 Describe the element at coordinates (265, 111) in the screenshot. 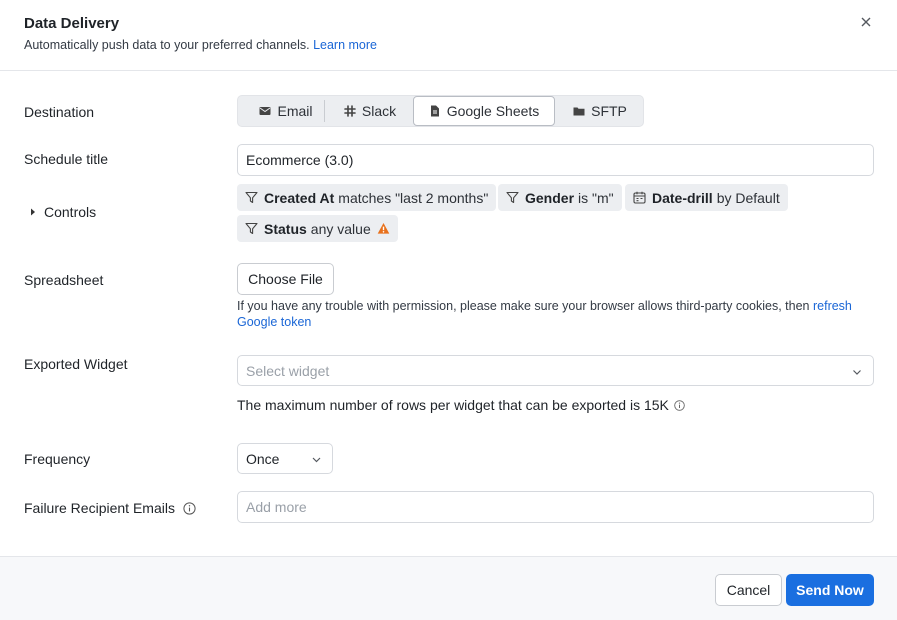

I see `mail-icon` at that location.